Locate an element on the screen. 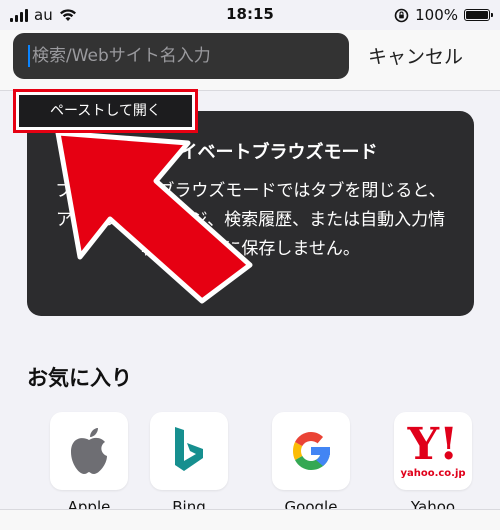 Image resolution: width=500 pixels, height=530 pixels. paste-popup-highlight: ペーストして開く is located at coordinates (105, 111).